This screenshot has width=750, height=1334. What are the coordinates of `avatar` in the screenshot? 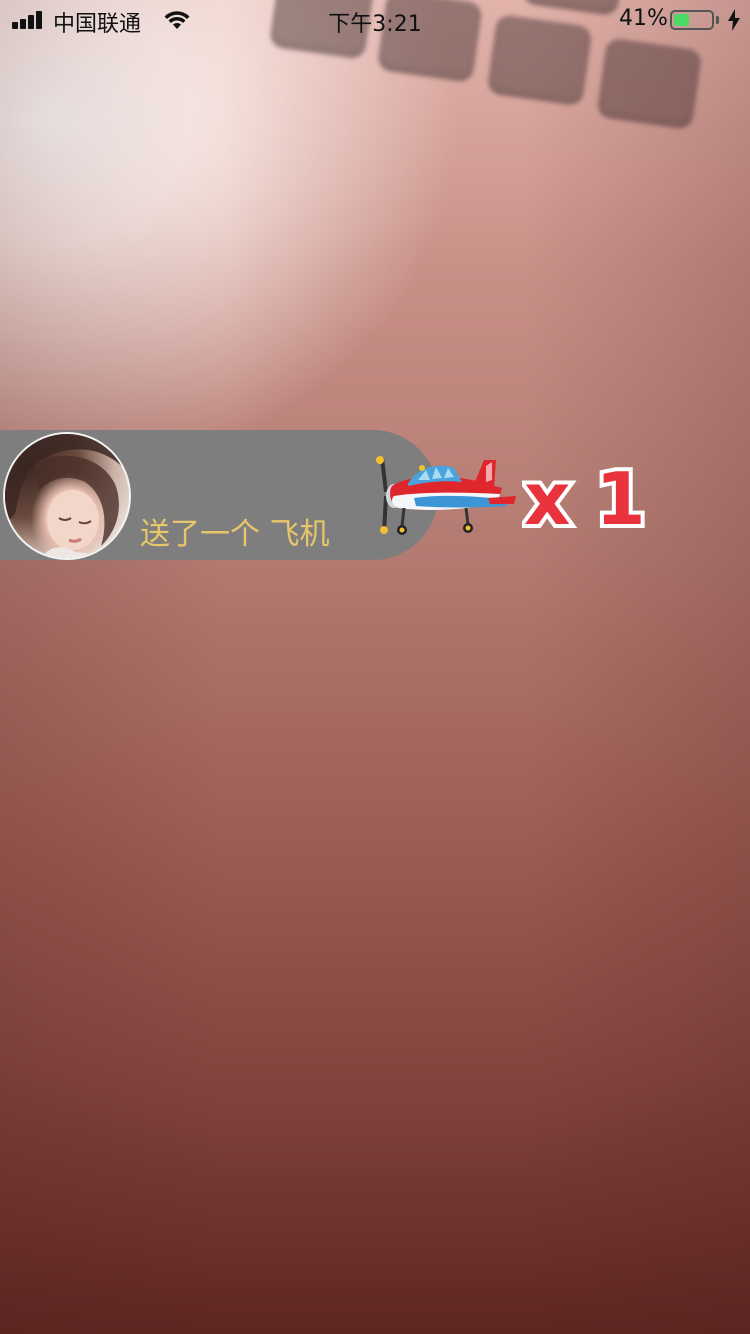 It's located at (67, 496).